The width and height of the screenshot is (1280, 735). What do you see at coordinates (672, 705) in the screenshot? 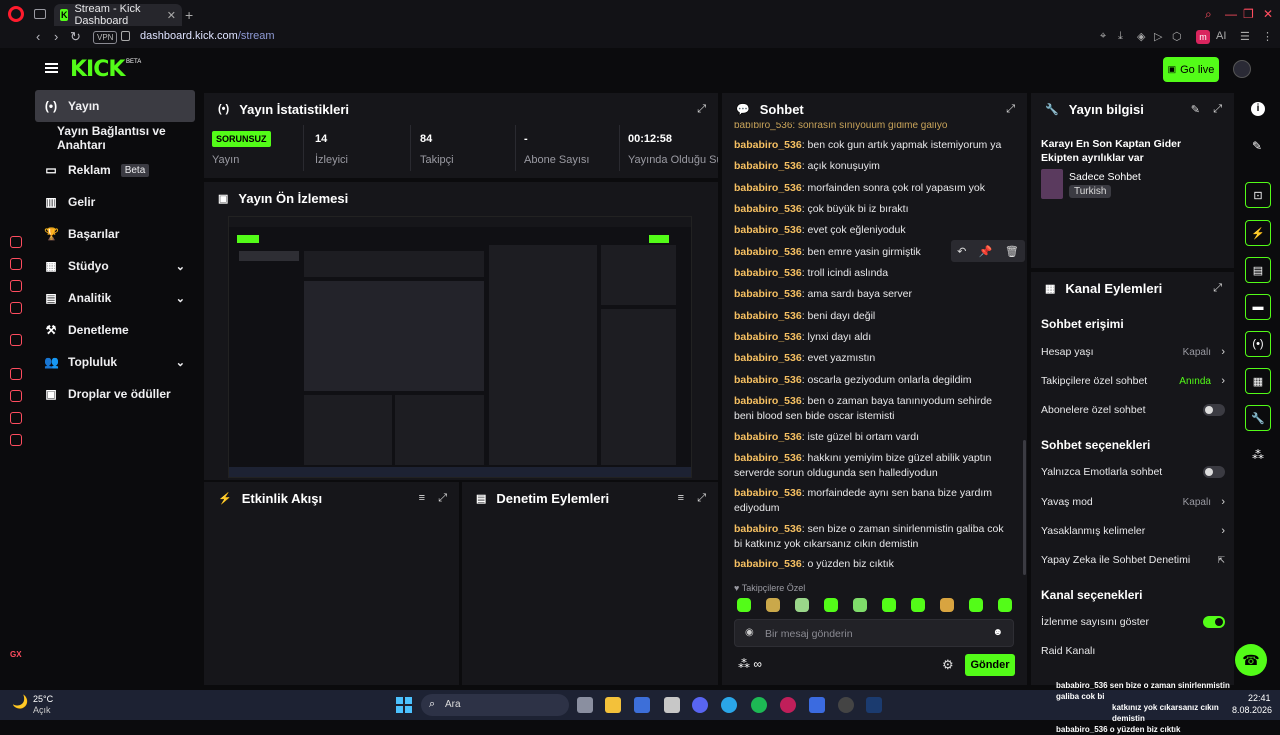
I see `game-icon` at bounding box center [672, 705].